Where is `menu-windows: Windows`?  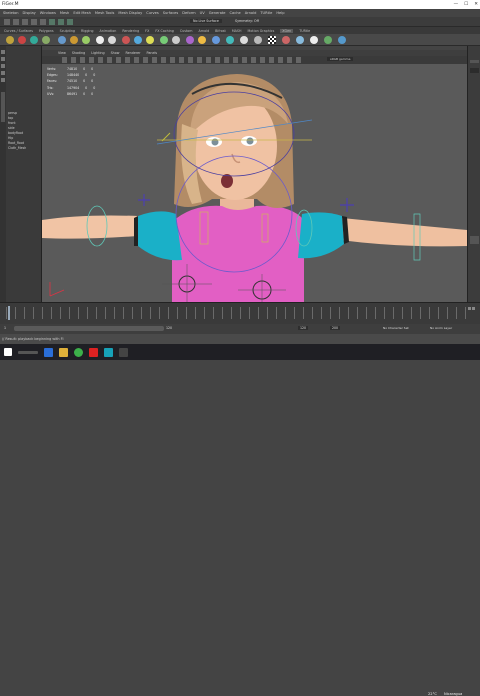
menu-windows: Windows is located at coordinates (48, 13).